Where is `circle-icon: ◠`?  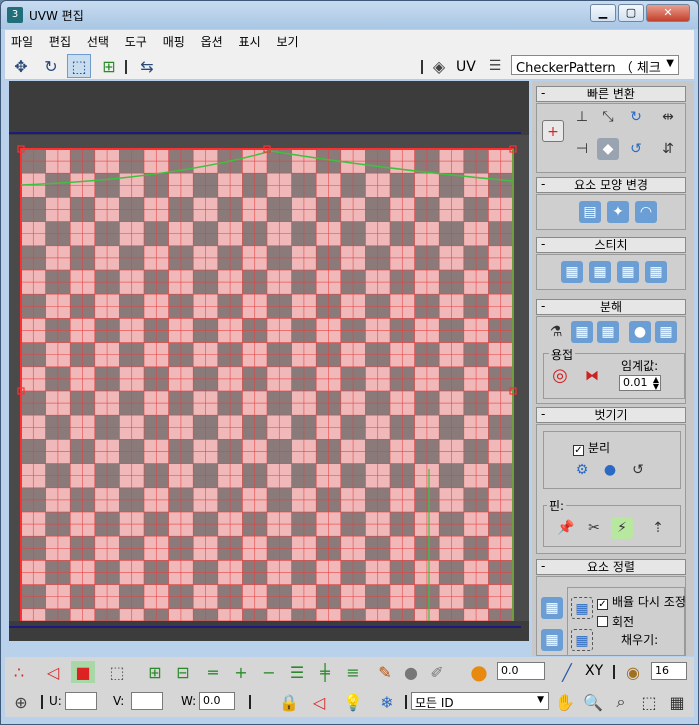
circle-icon: ◠ is located at coordinates (646, 212).